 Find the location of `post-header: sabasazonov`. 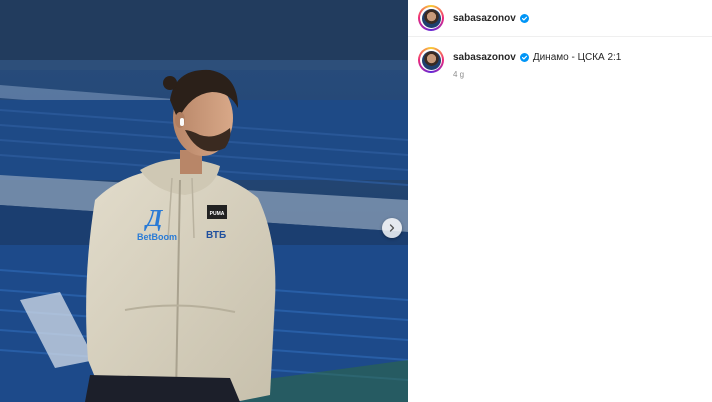

post-header: sabasazonov is located at coordinates (560, 18).